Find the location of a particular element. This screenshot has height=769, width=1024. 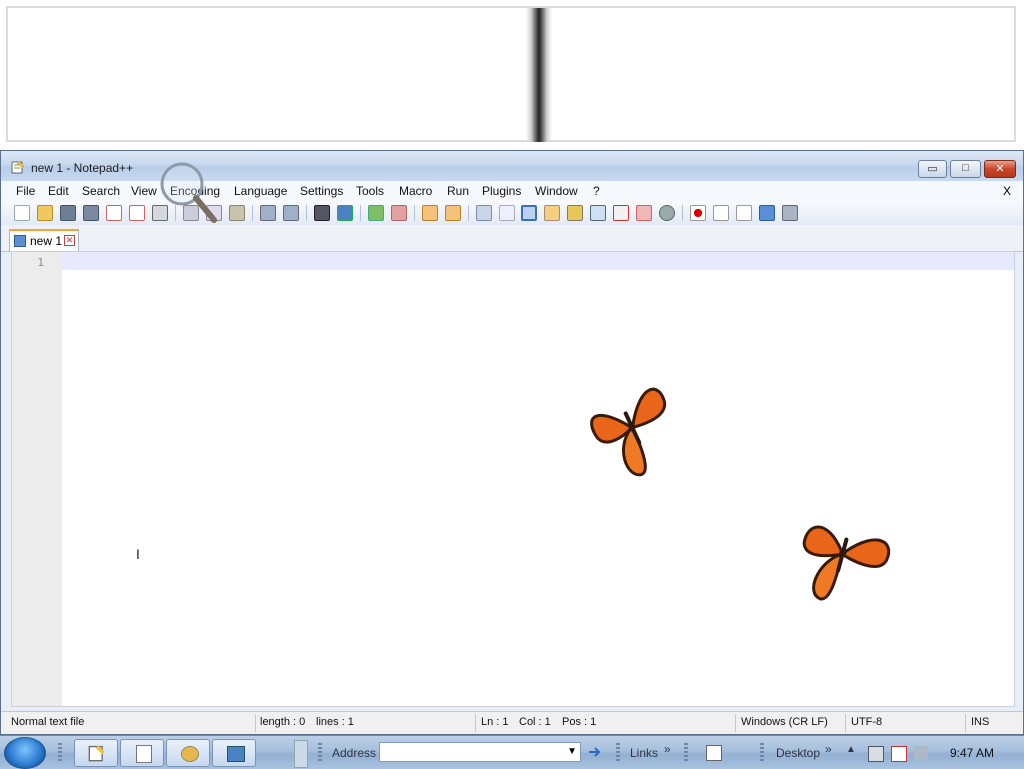

chevron-down-icon: ▼ is located at coordinates (572, 751).